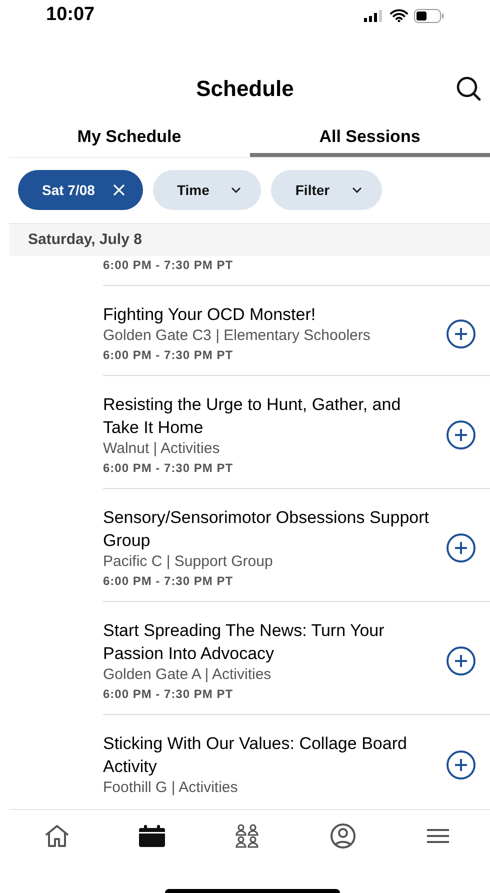 The width and height of the screenshot is (490, 893). I want to click on wifi-icon, so click(399, 15).